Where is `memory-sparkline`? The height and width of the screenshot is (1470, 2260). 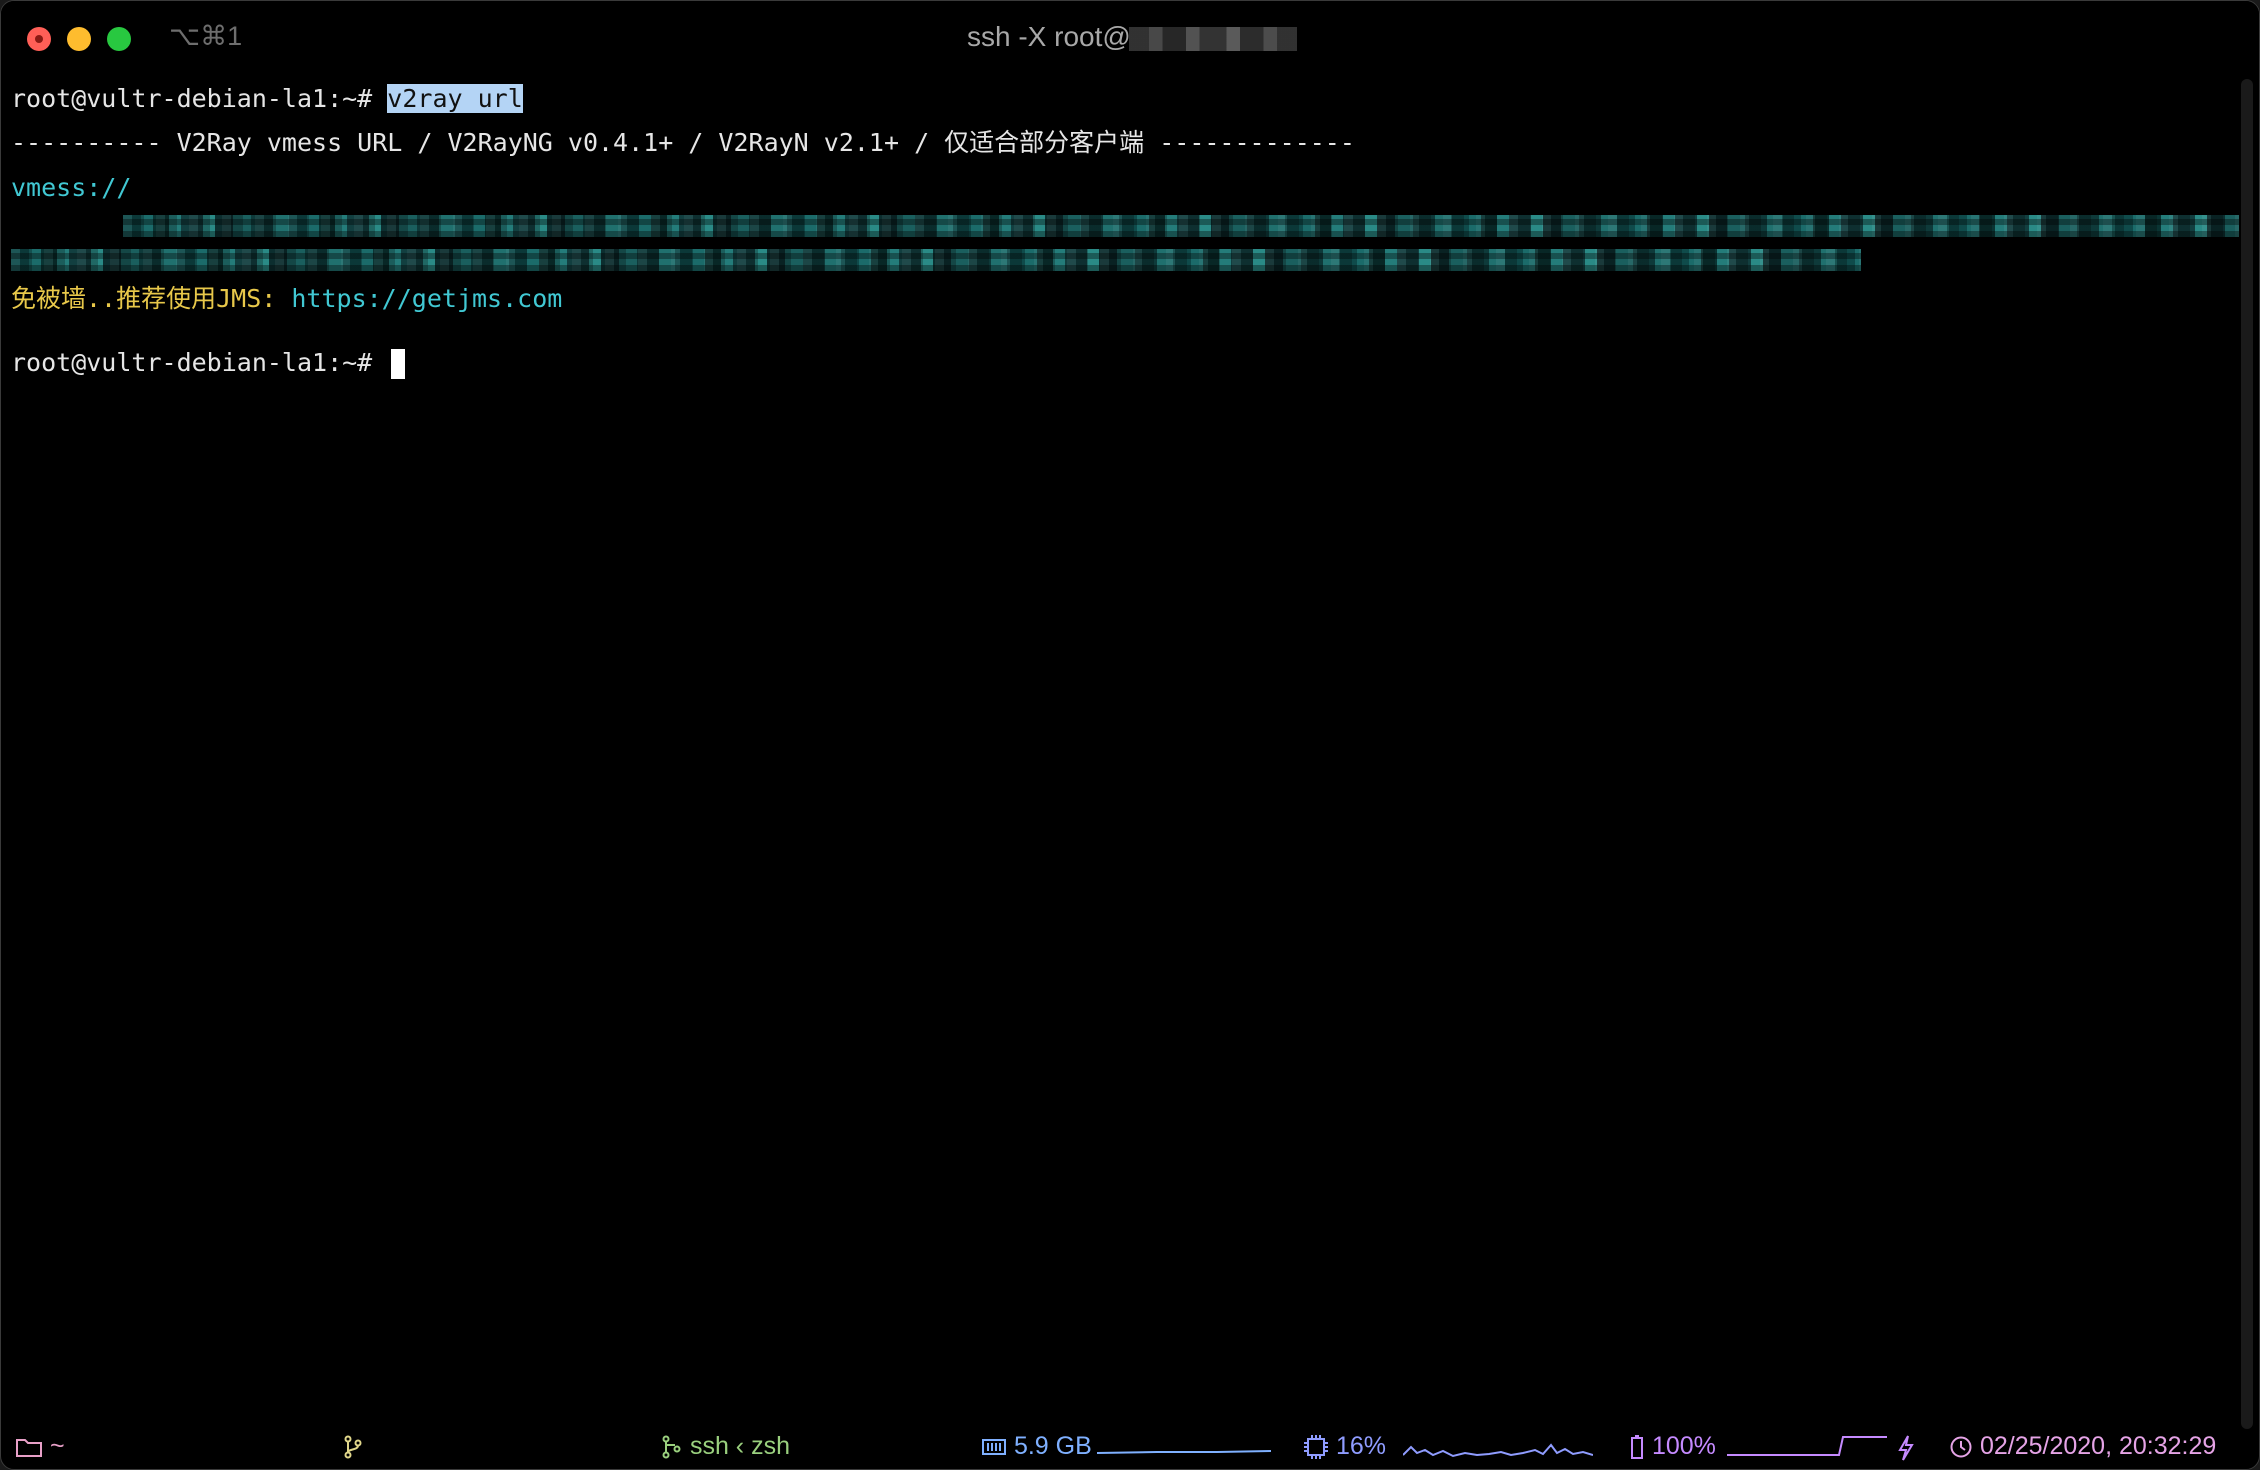
memory-sparkline is located at coordinates (1184, 1452).